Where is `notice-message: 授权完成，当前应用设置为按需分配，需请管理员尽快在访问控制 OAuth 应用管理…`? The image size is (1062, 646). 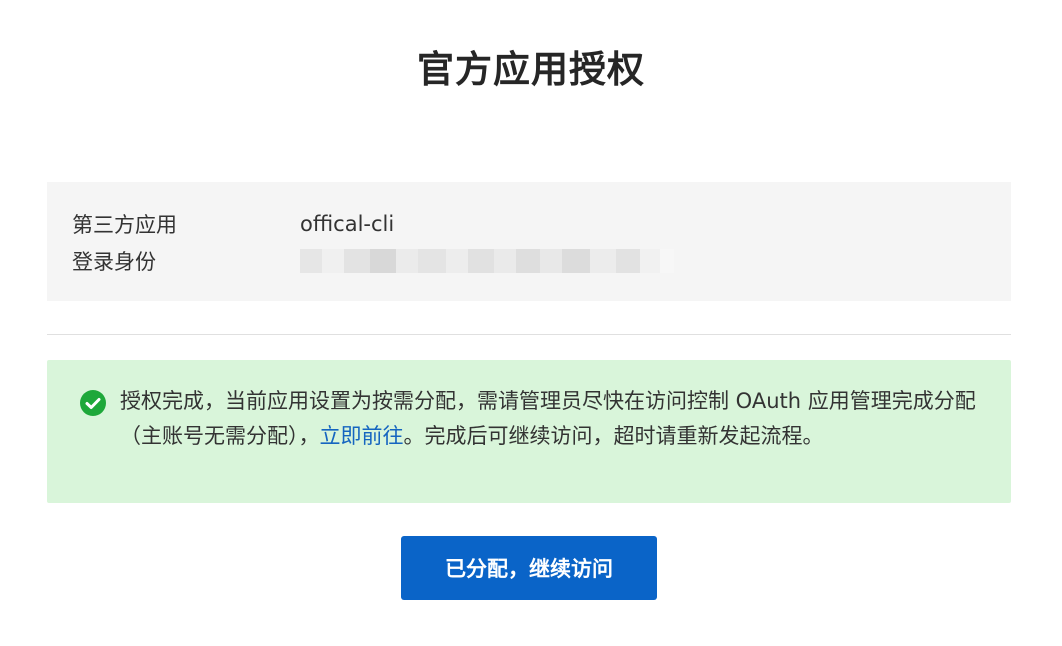 notice-message: 授权完成，当前应用设置为按需分配，需请管理员尽快在访问控制 OAuth 应用管理… is located at coordinates (553, 419).